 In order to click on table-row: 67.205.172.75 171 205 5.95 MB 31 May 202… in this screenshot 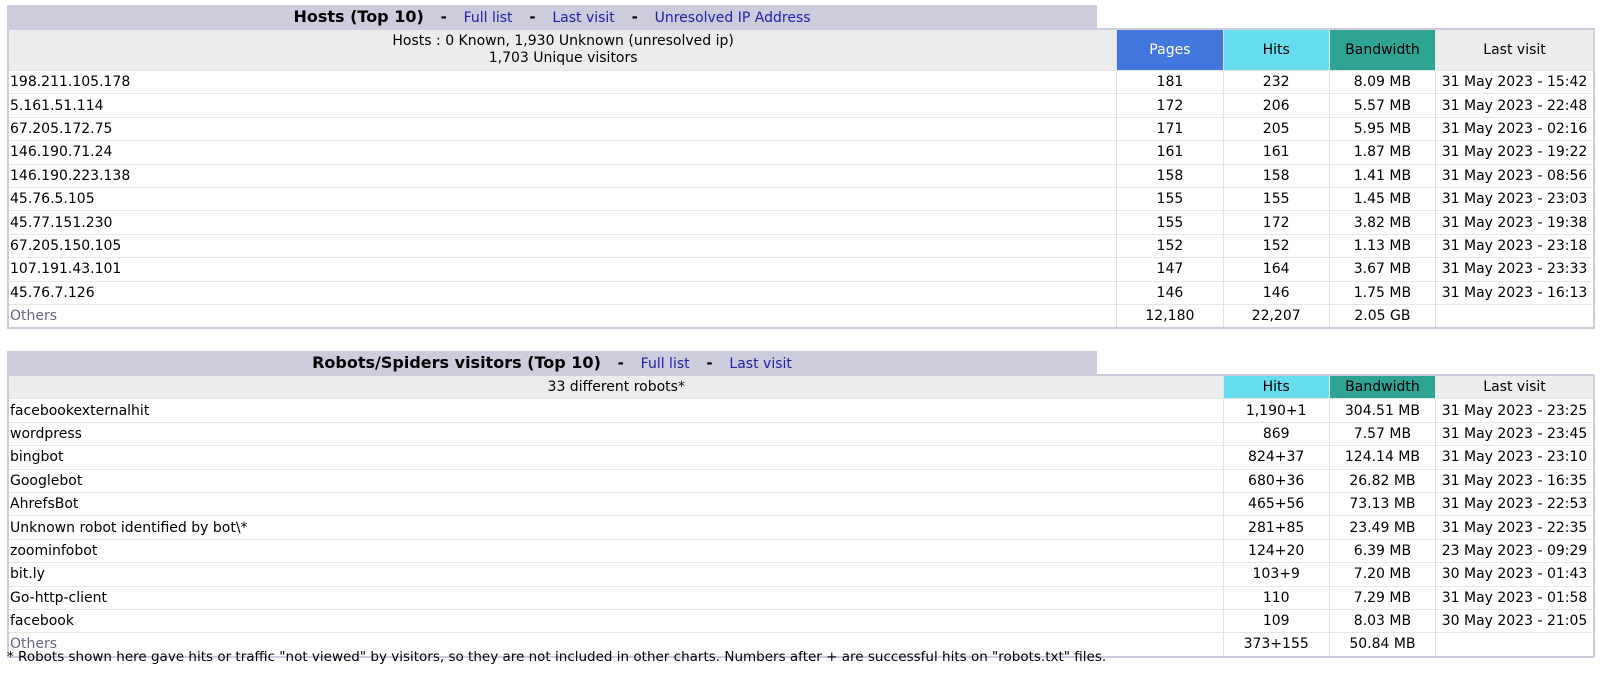, I will do `click(801, 129)`.